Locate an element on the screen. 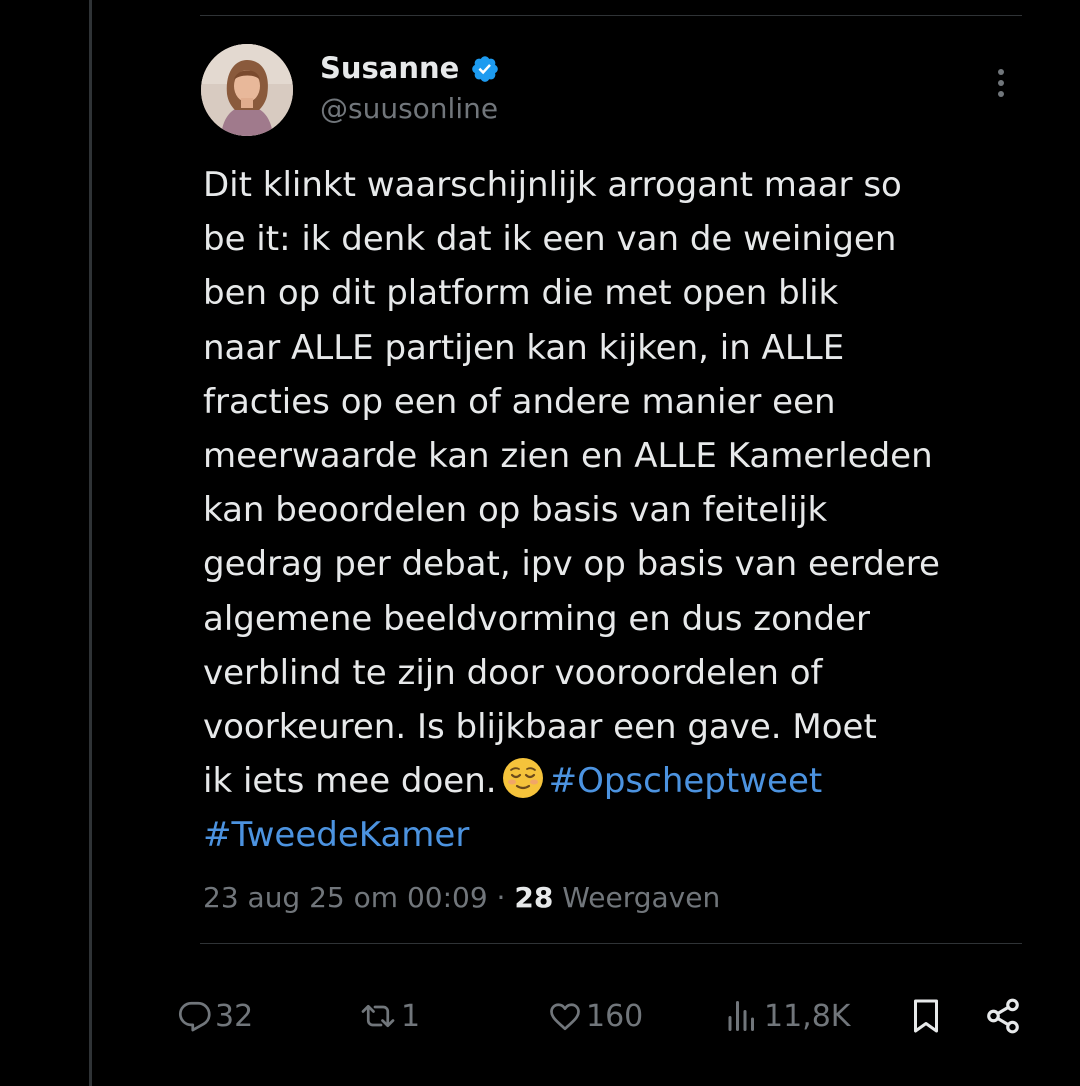  tweet-line-last: ik iets mee doen. #Opscheptweet is located at coordinates (618, 781).